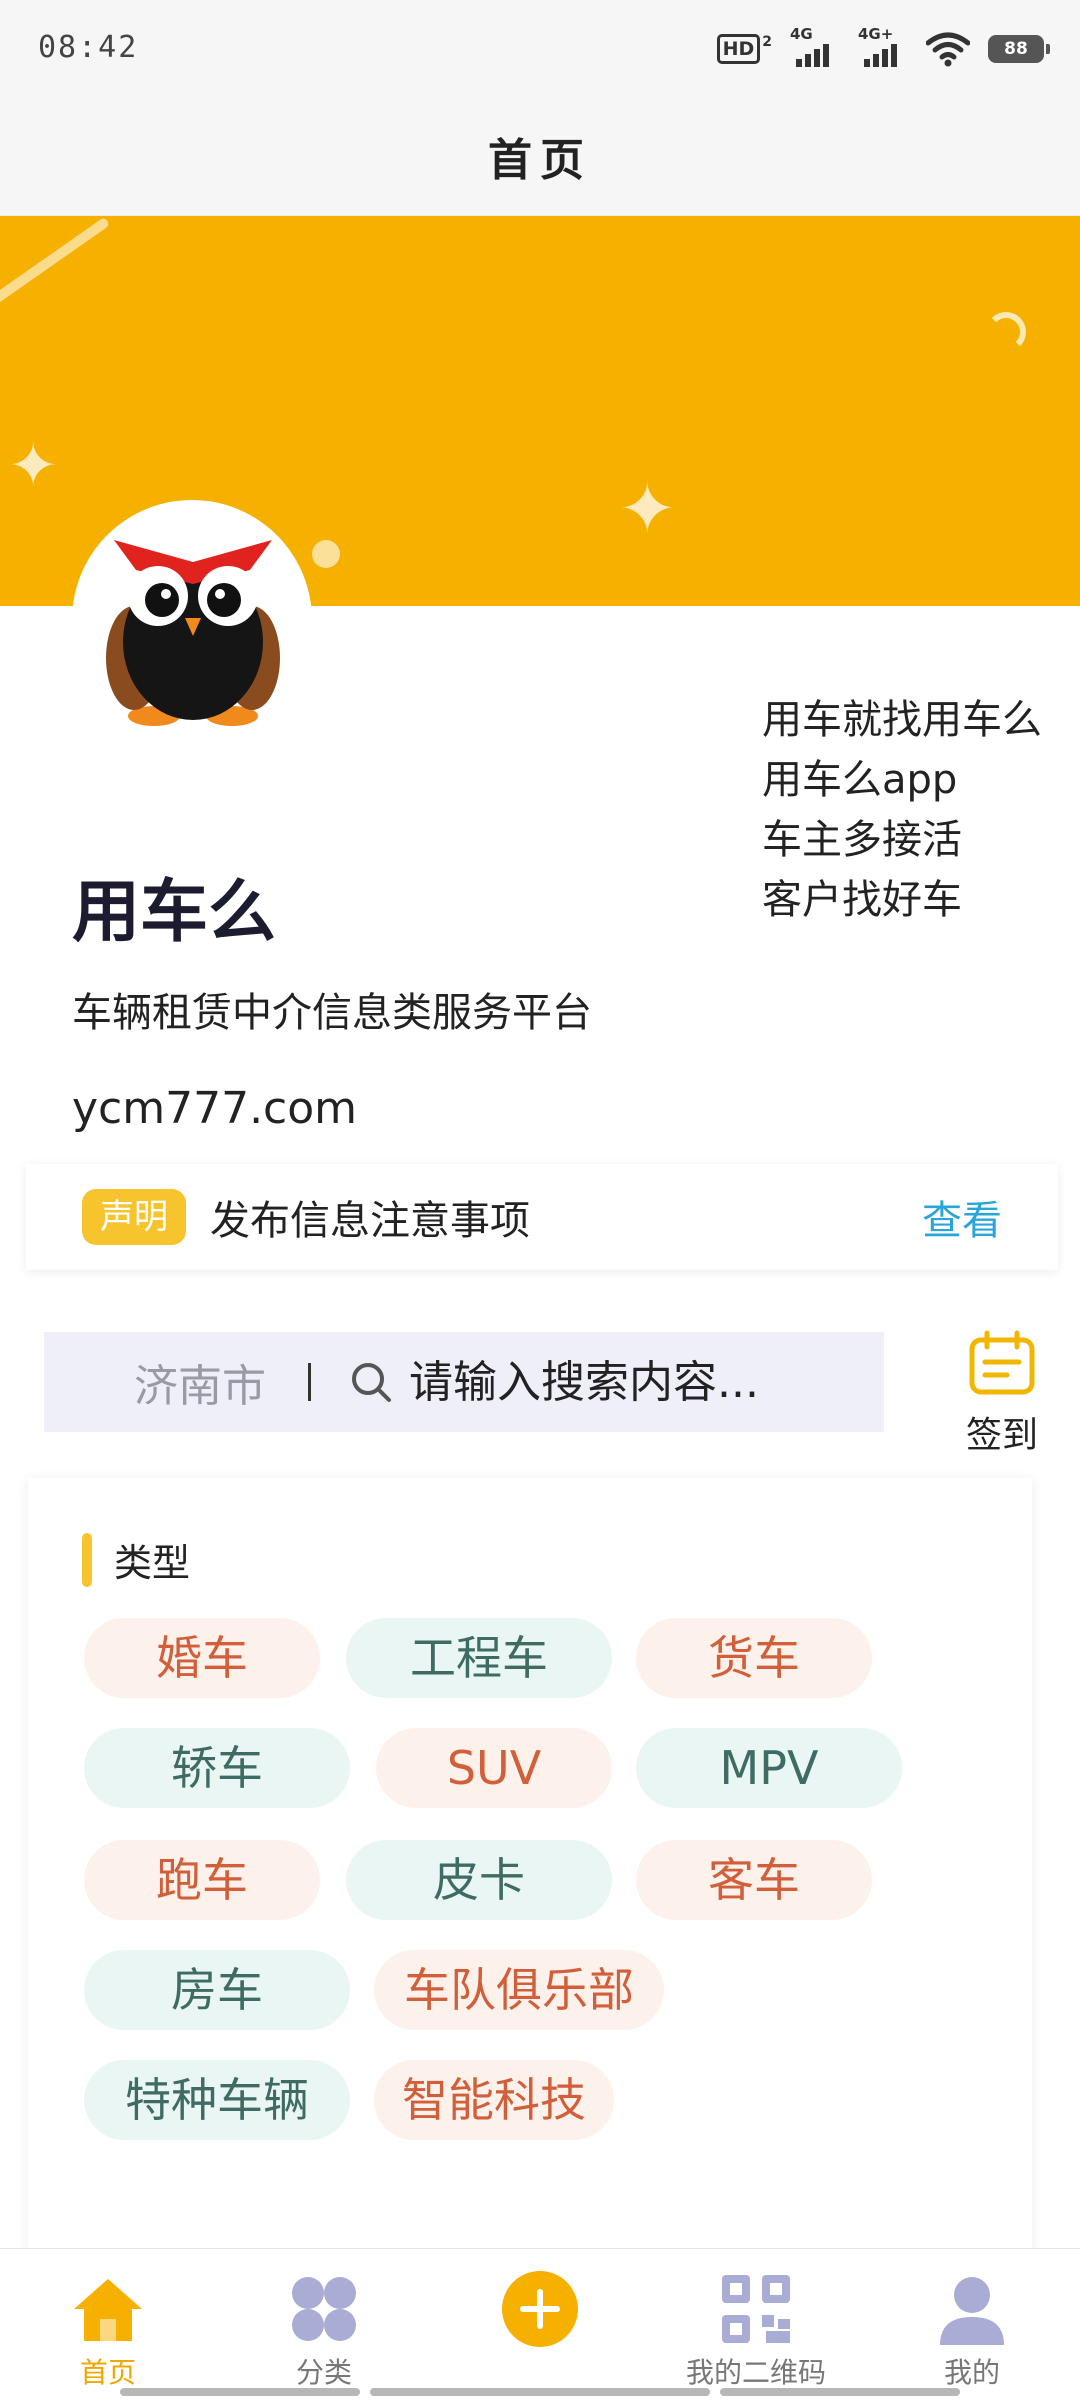 The height and width of the screenshot is (2400, 1080). I want to click on slogan-line: 用车么app, so click(860, 780).